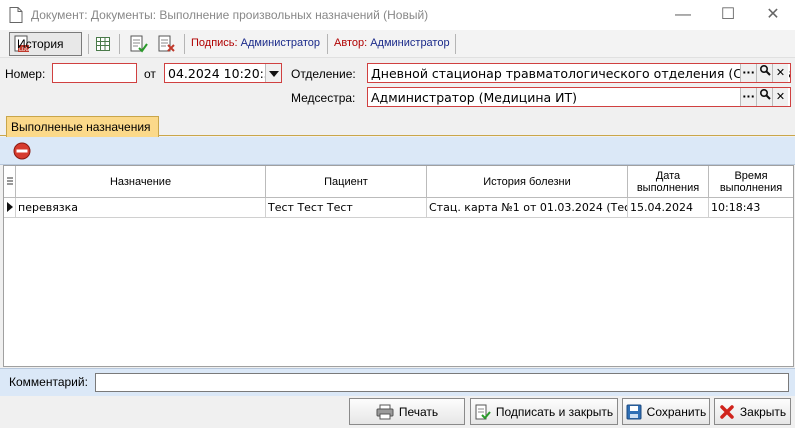 This screenshot has width=795, height=428. I want to click on close-icon, so click(727, 411).